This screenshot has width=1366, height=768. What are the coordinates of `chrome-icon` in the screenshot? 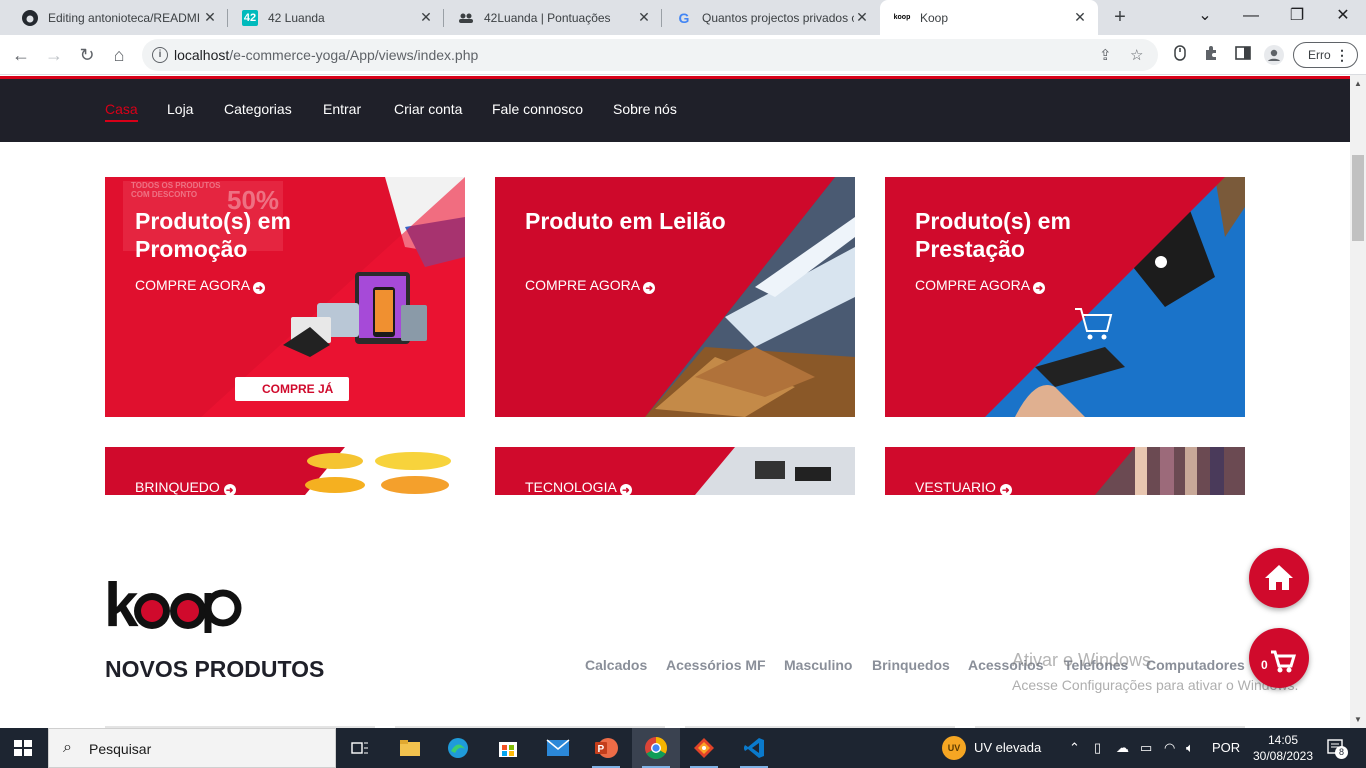 It's located at (656, 748).